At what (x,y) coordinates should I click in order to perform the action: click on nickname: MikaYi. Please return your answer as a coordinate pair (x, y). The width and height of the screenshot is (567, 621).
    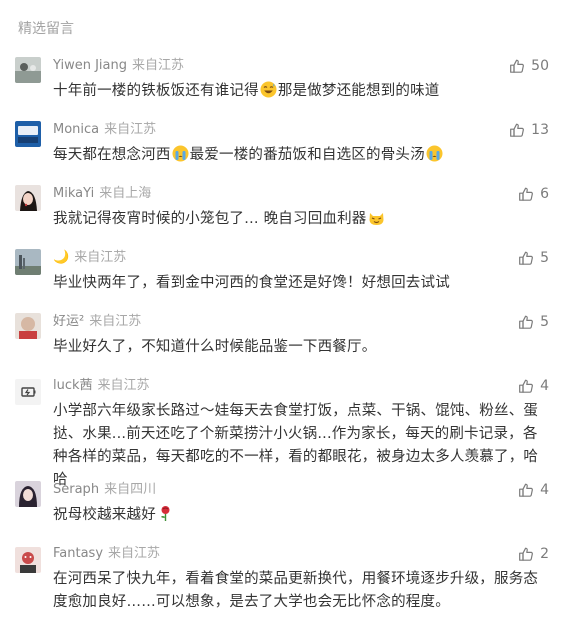
    Looking at the image, I should click on (73, 193).